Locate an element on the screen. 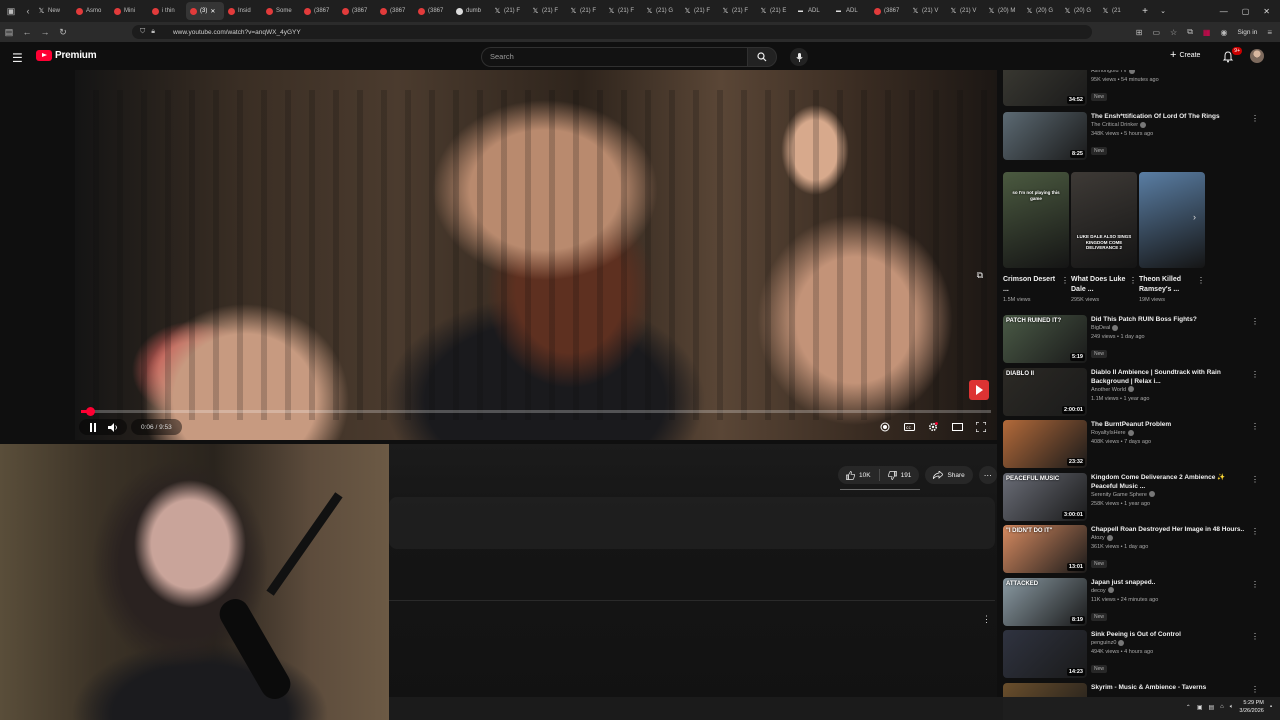 This screenshot has height=720, width=1280. more-actions-button: ⋯ is located at coordinates (987, 475).